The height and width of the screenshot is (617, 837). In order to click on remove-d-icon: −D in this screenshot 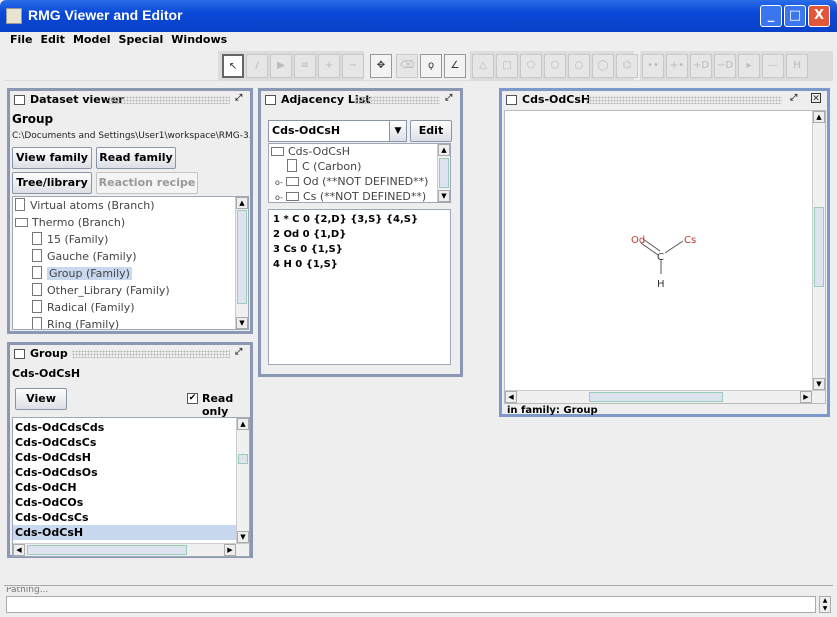, I will do `click(725, 66)`.